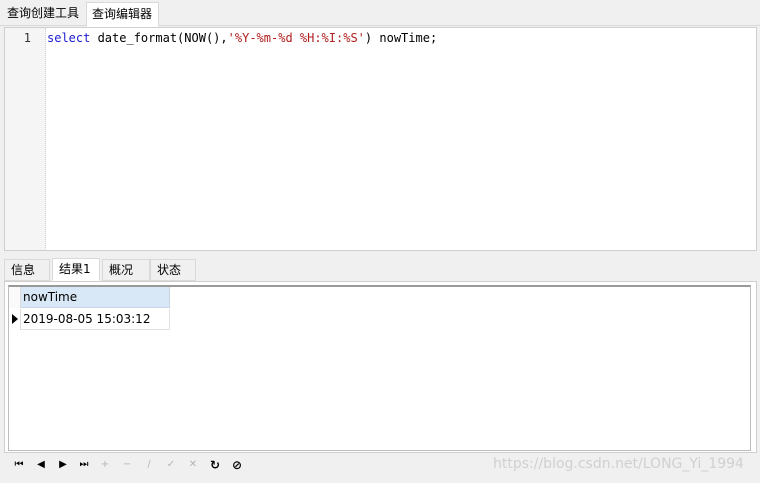 The width and height of the screenshot is (760, 483). I want to click on prev-record-icon: ◀, so click(41, 465).